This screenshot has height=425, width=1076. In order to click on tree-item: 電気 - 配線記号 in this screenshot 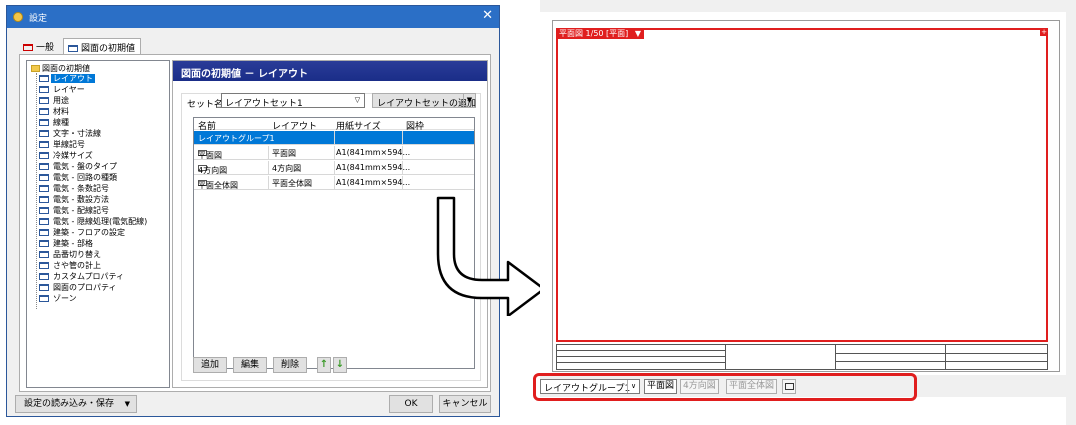, I will do `click(75, 211)`.